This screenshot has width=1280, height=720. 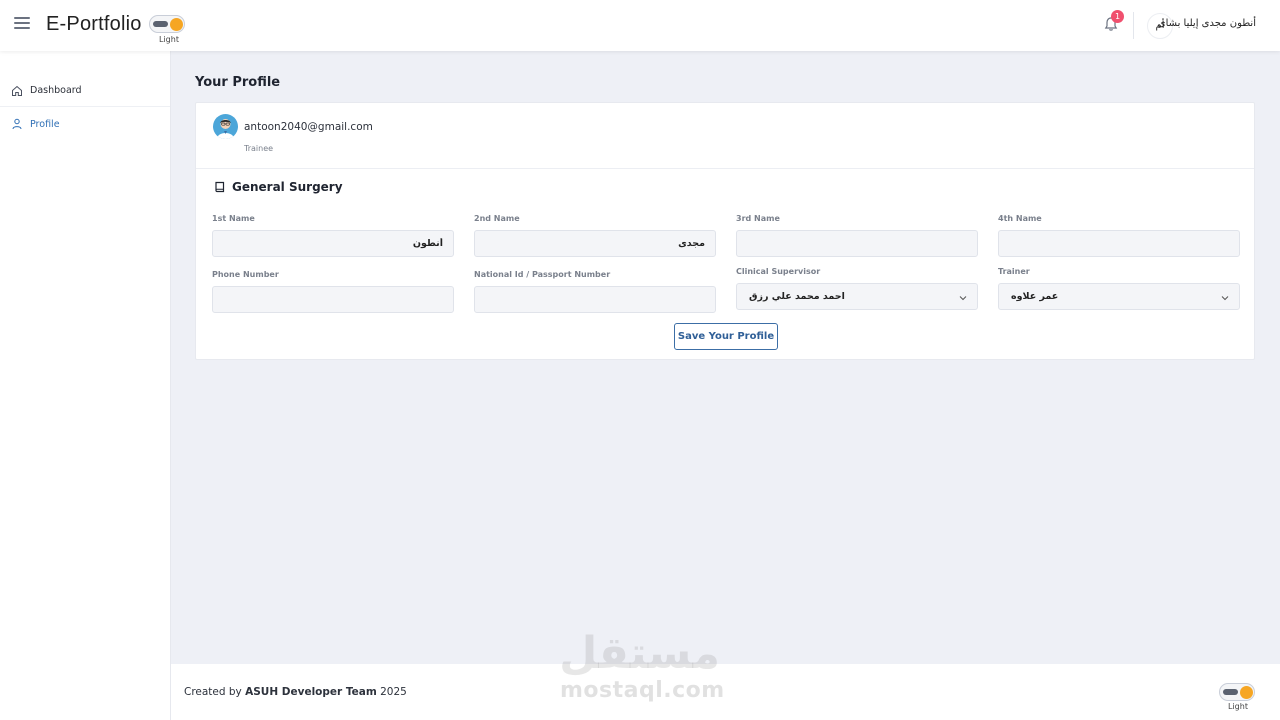 I want to click on trainer-value: عمر علاوه, so click(x=1035, y=296).